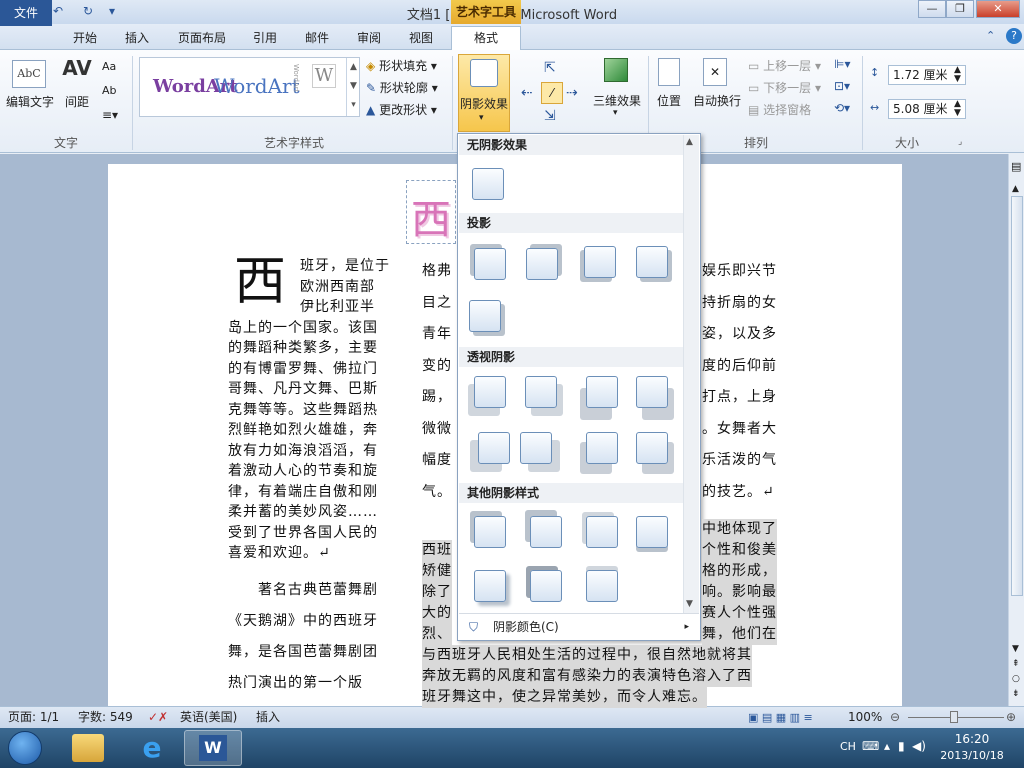 Image resolution: width=1024 pixels, height=768 pixels. I want to click on menu-scrollbar: ▲ ▼, so click(691, 374).